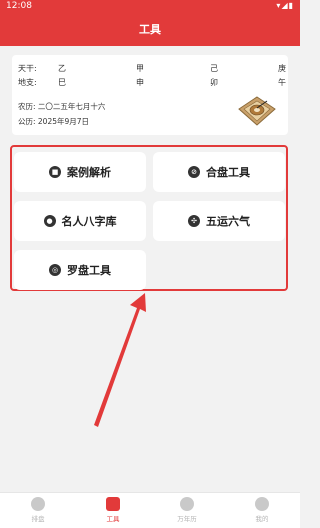  Describe the element at coordinates (38, 519) in the screenshot. I see `tab-label: 排盘` at that location.